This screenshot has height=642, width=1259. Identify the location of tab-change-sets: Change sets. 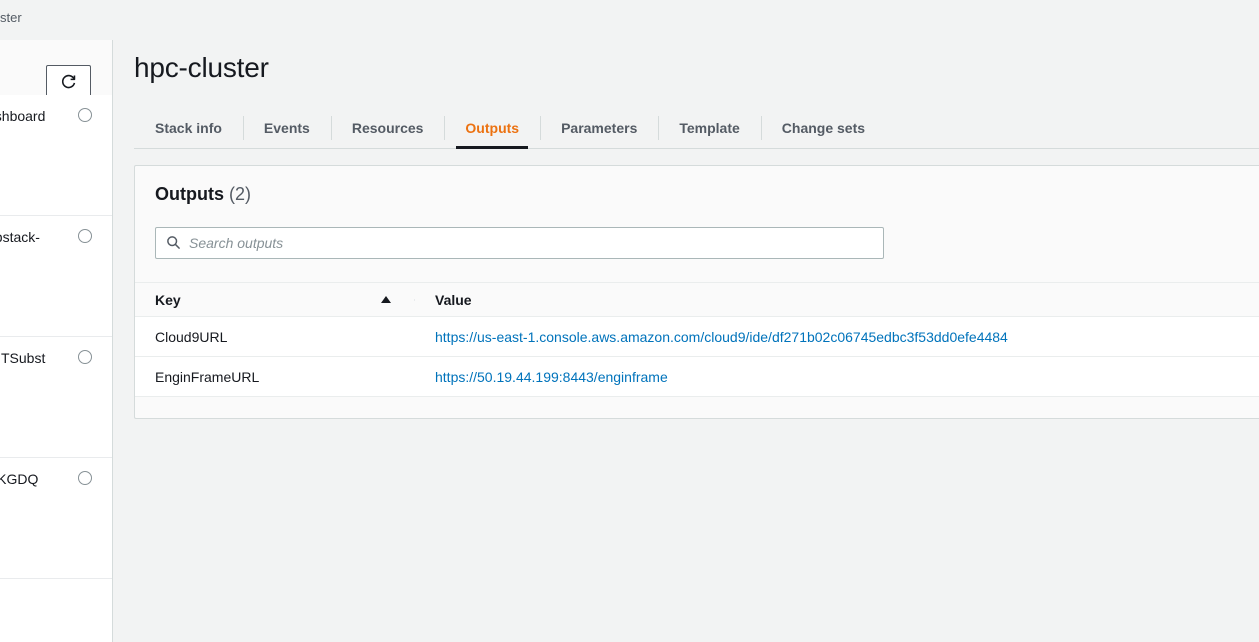
(823, 128).